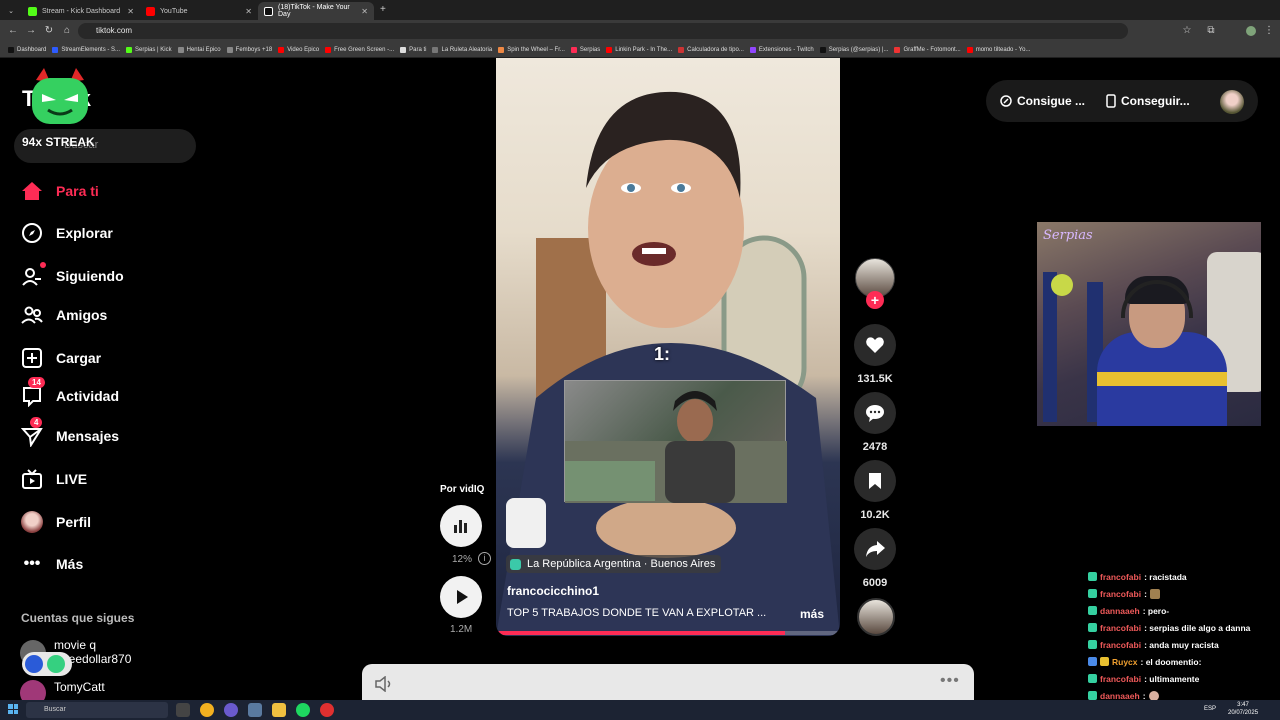  Describe the element at coordinates (72, 276) in the screenshot. I see `nav-siguiendo: Siguiendo` at that location.